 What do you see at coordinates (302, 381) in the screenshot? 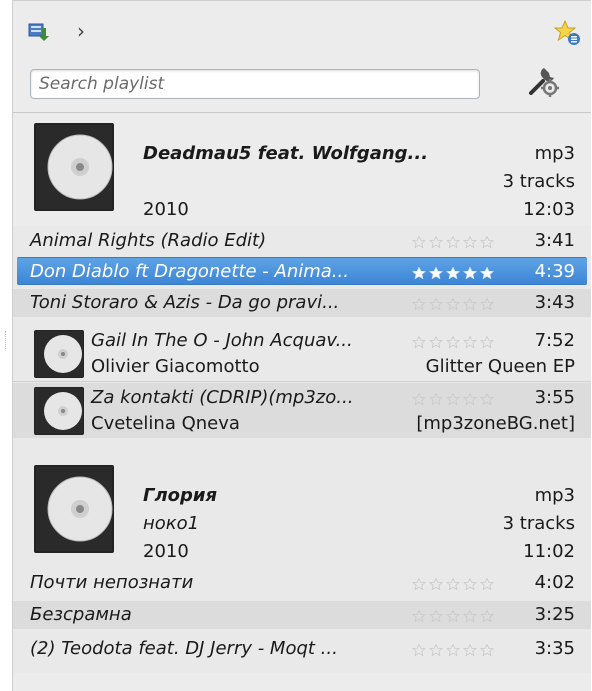
I see `divider` at bounding box center [302, 381].